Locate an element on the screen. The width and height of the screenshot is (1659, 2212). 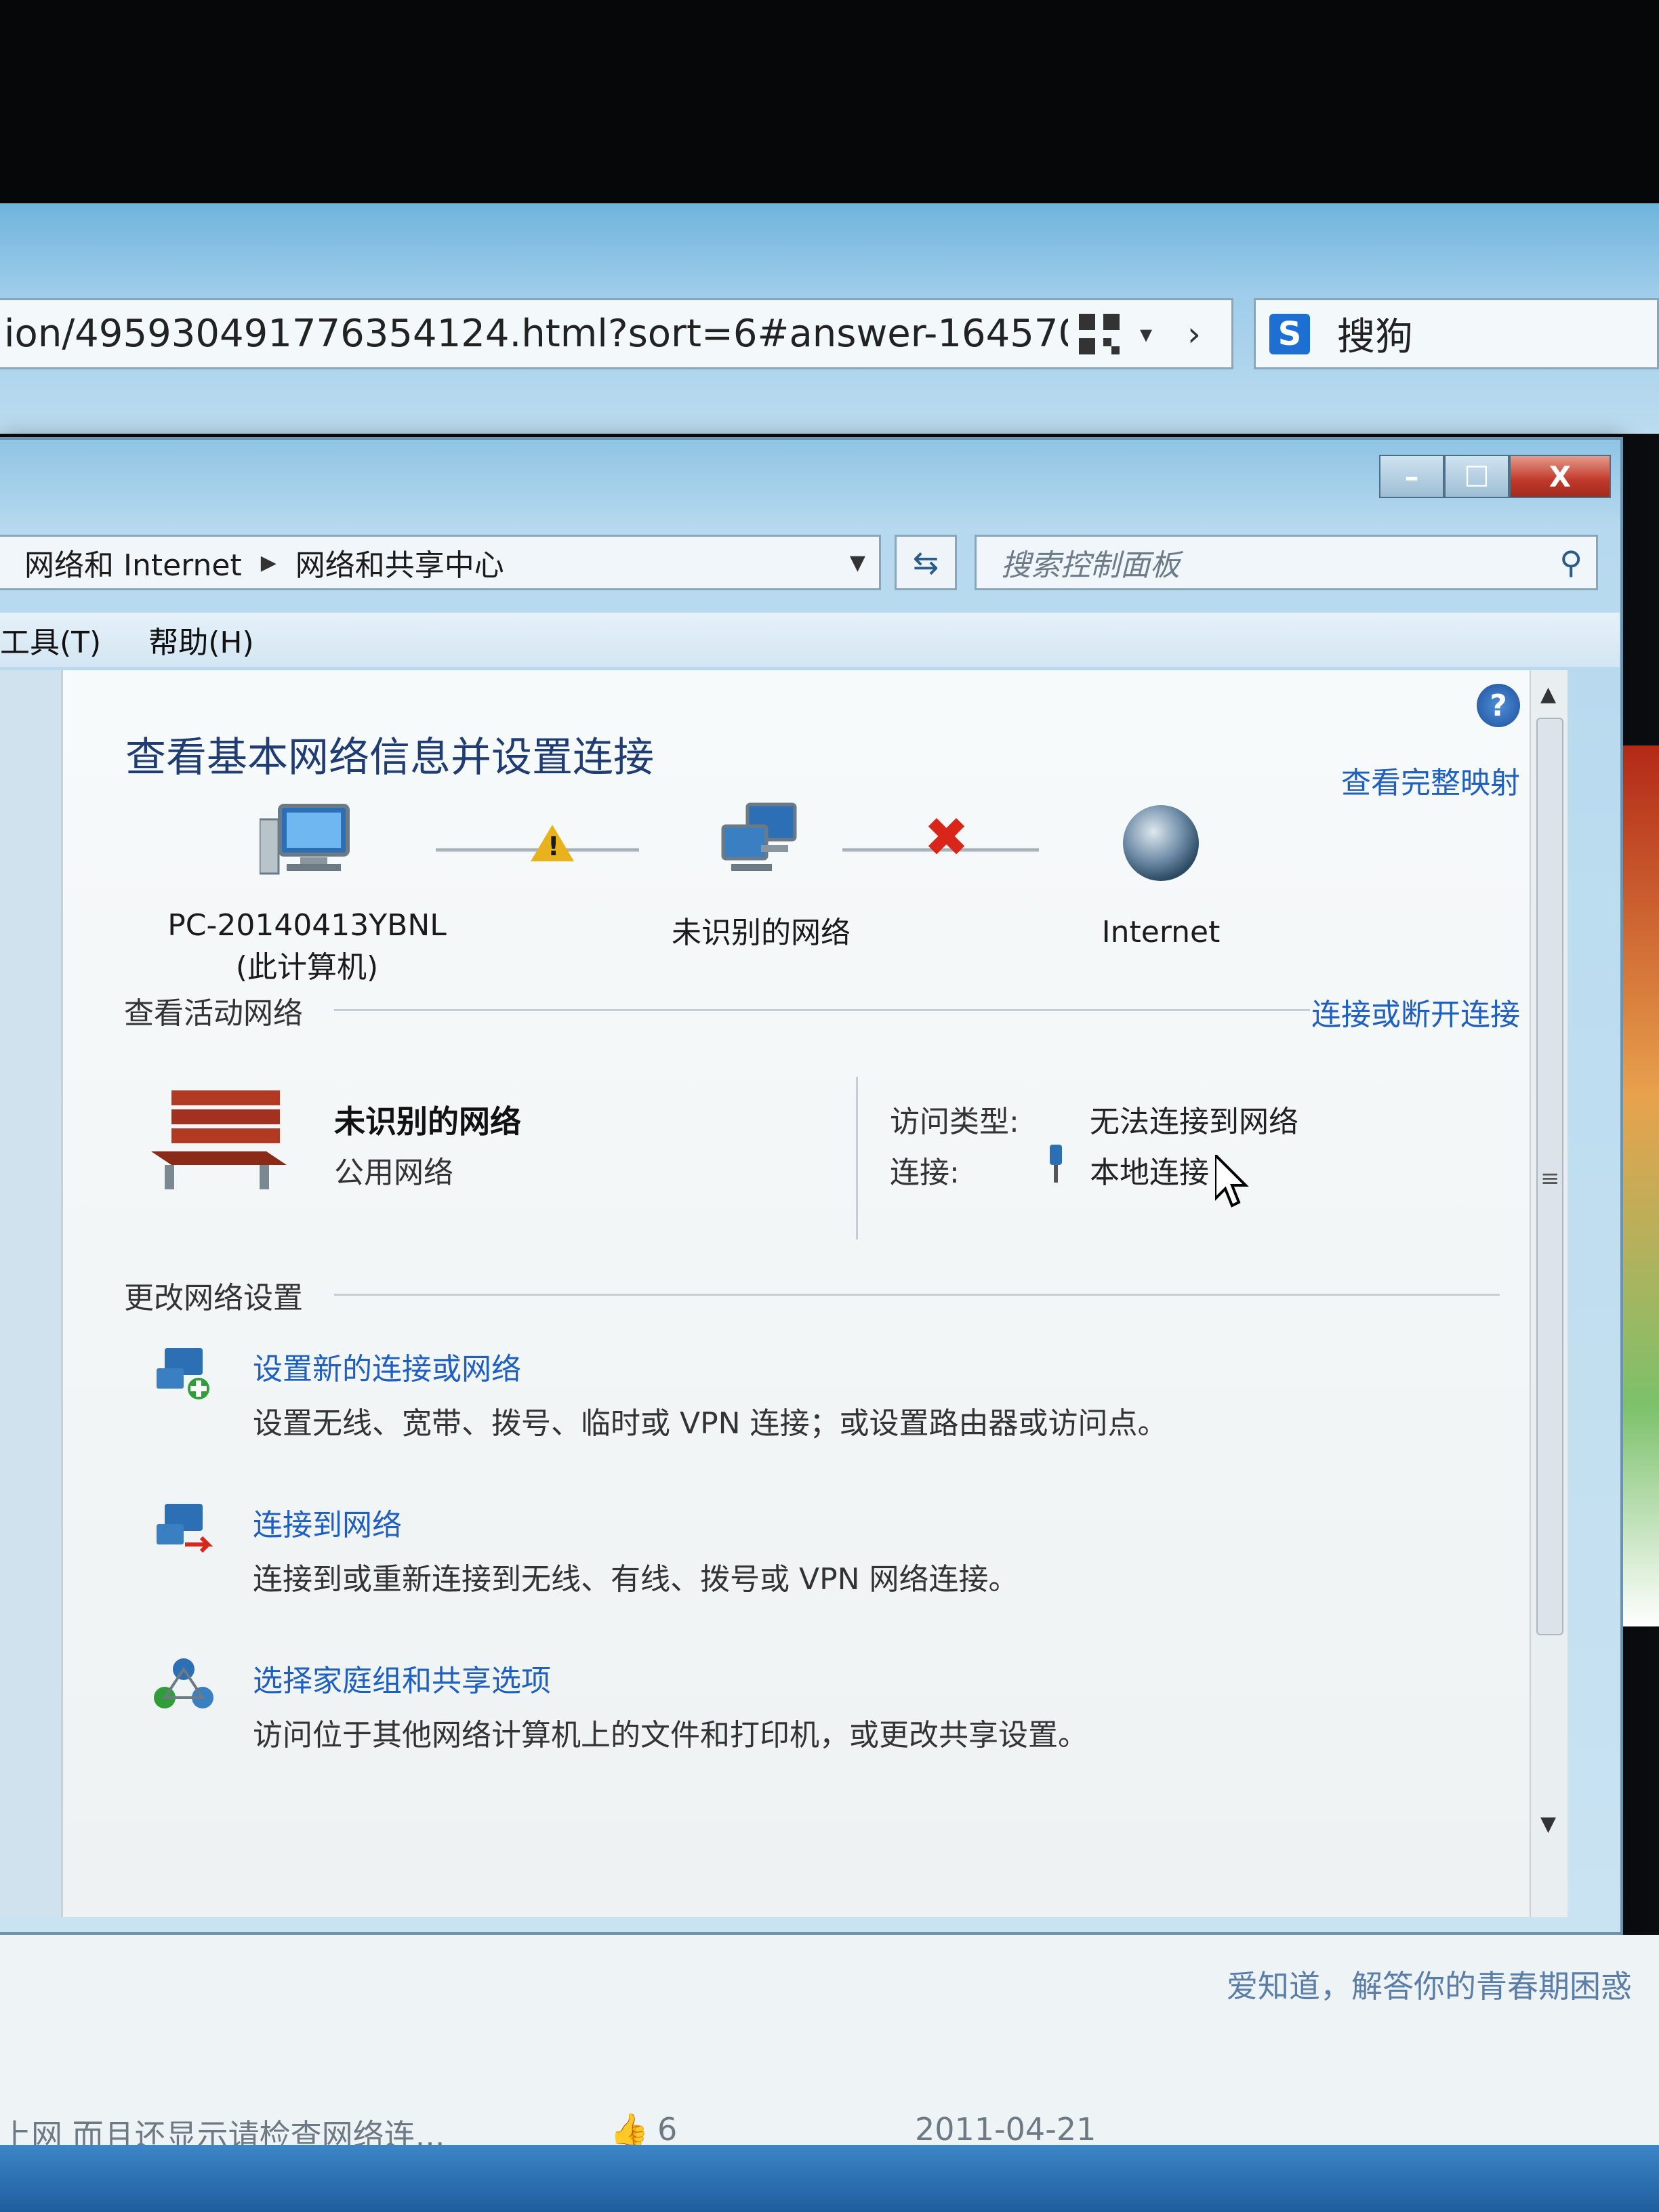
address-dropdown-icon: ▼ is located at coordinates (858, 563).